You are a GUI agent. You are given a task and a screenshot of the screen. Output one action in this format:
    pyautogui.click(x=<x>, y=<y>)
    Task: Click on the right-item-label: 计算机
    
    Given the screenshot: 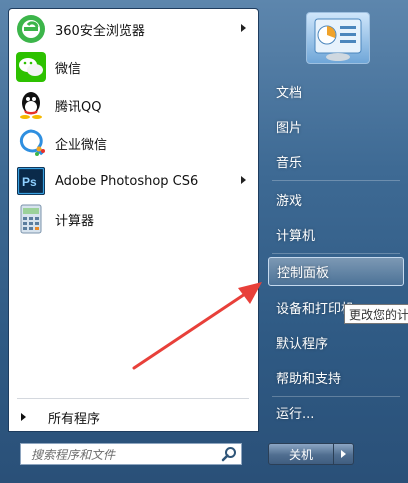 What is the action you would take?
    pyautogui.click(x=296, y=236)
    